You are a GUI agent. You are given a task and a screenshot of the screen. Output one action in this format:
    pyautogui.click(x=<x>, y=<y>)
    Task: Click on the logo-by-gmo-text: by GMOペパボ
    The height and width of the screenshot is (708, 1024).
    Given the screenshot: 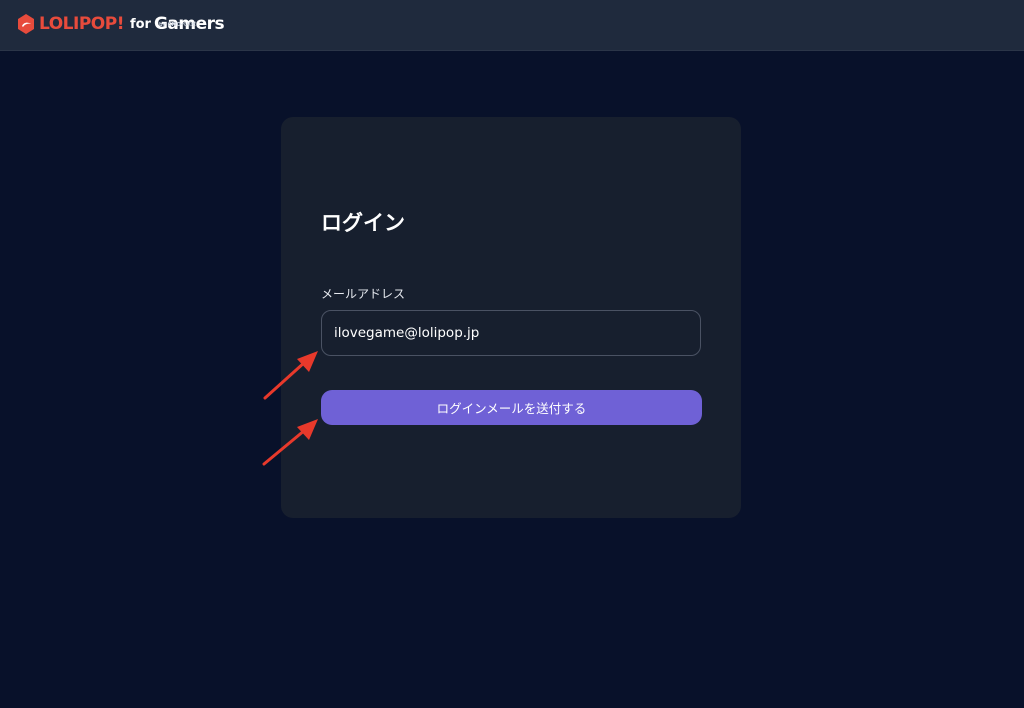 What is the action you would take?
    pyautogui.click(x=177, y=25)
    